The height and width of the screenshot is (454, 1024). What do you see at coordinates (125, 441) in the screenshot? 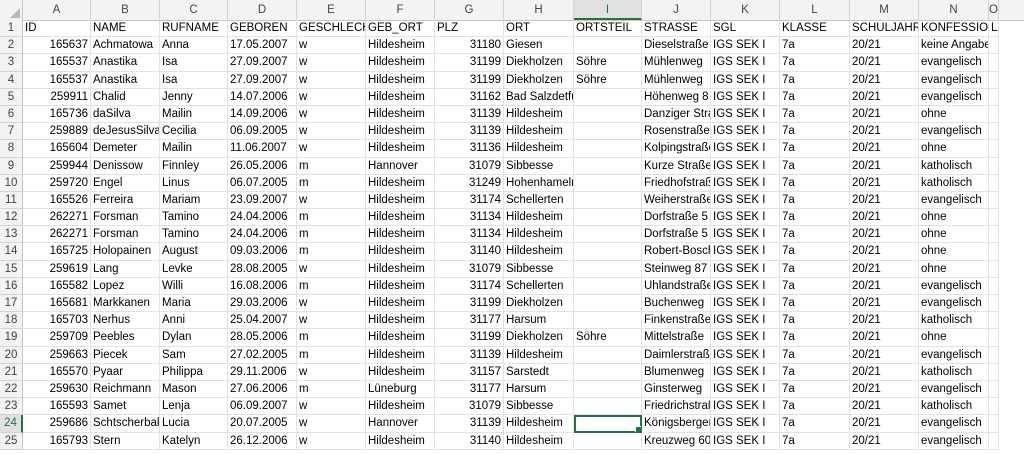
I see `cell: Stern` at bounding box center [125, 441].